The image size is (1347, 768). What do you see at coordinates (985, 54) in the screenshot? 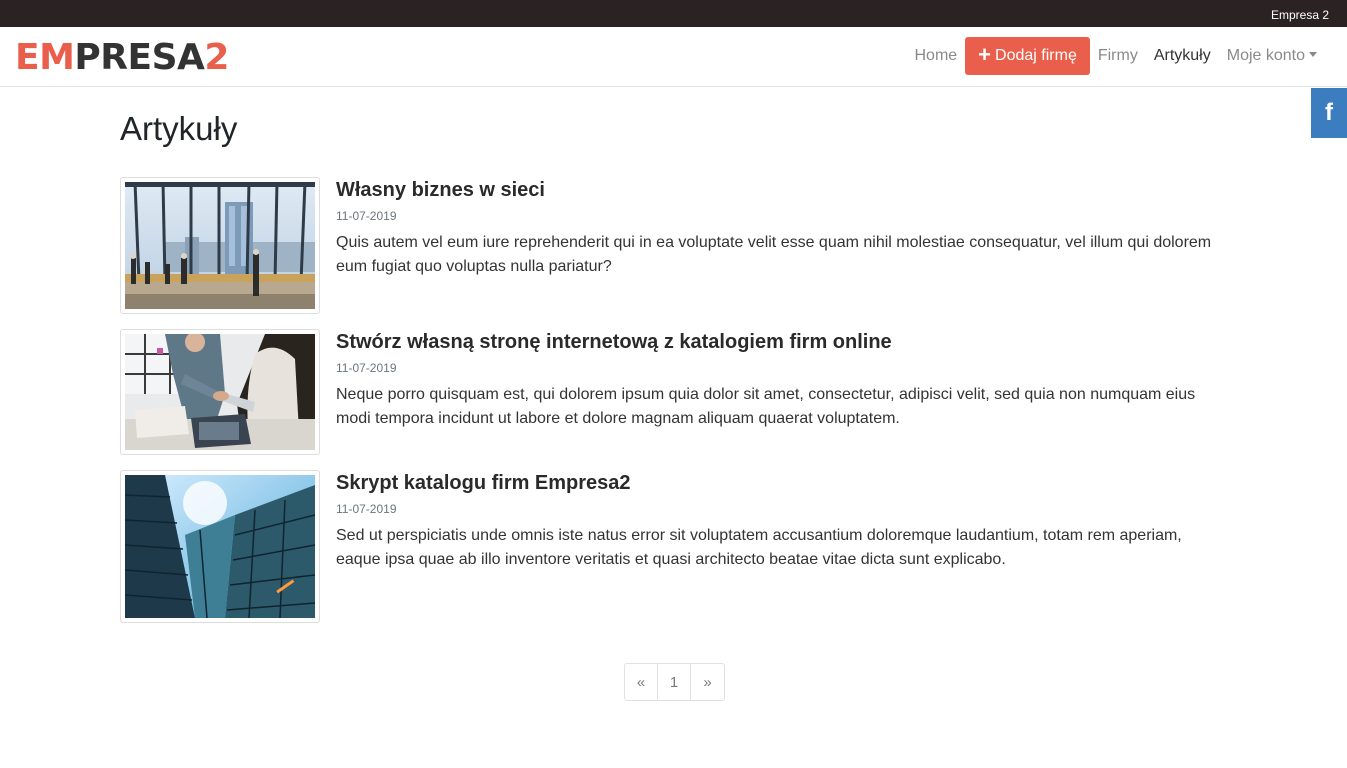
I see `plus-icon: +` at bounding box center [985, 54].